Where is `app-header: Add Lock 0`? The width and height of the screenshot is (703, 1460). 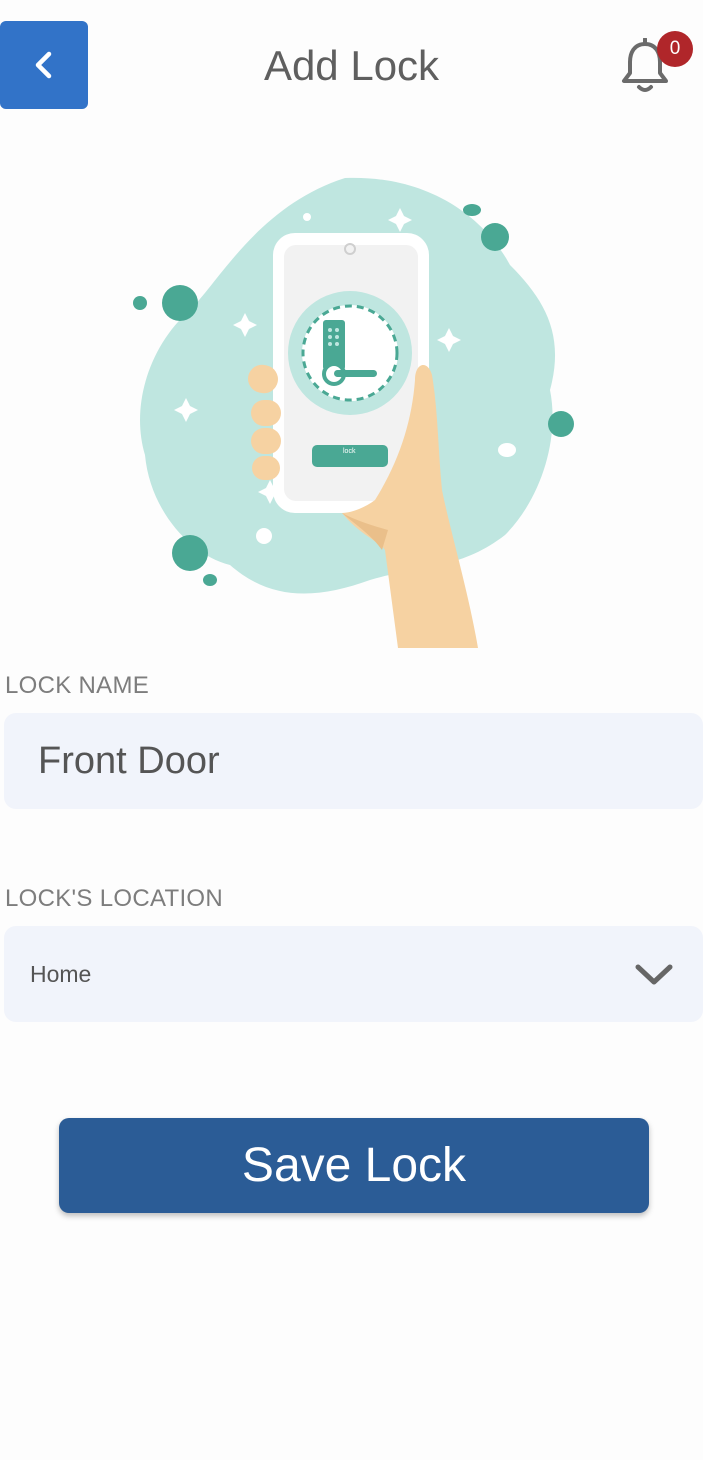
app-header: Add Lock 0 is located at coordinates (351, 65).